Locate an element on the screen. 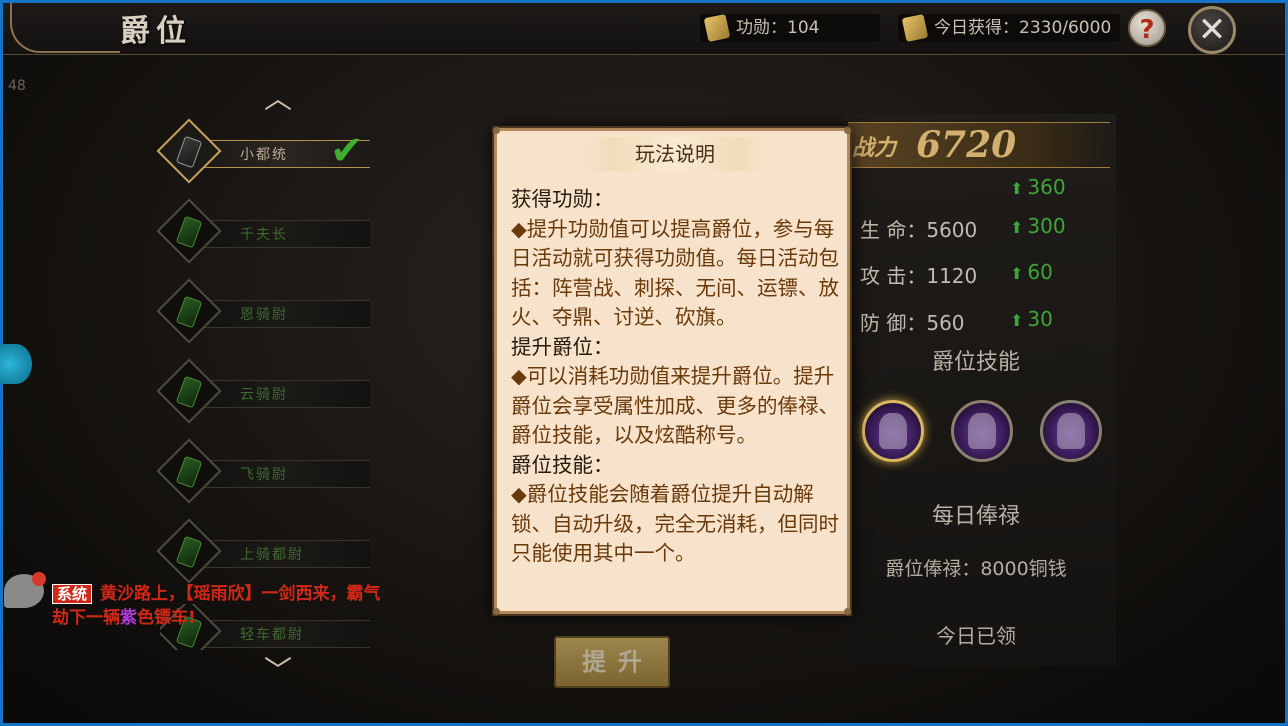  merit-label: 功勋：104 is located at coordinates (778, 28).